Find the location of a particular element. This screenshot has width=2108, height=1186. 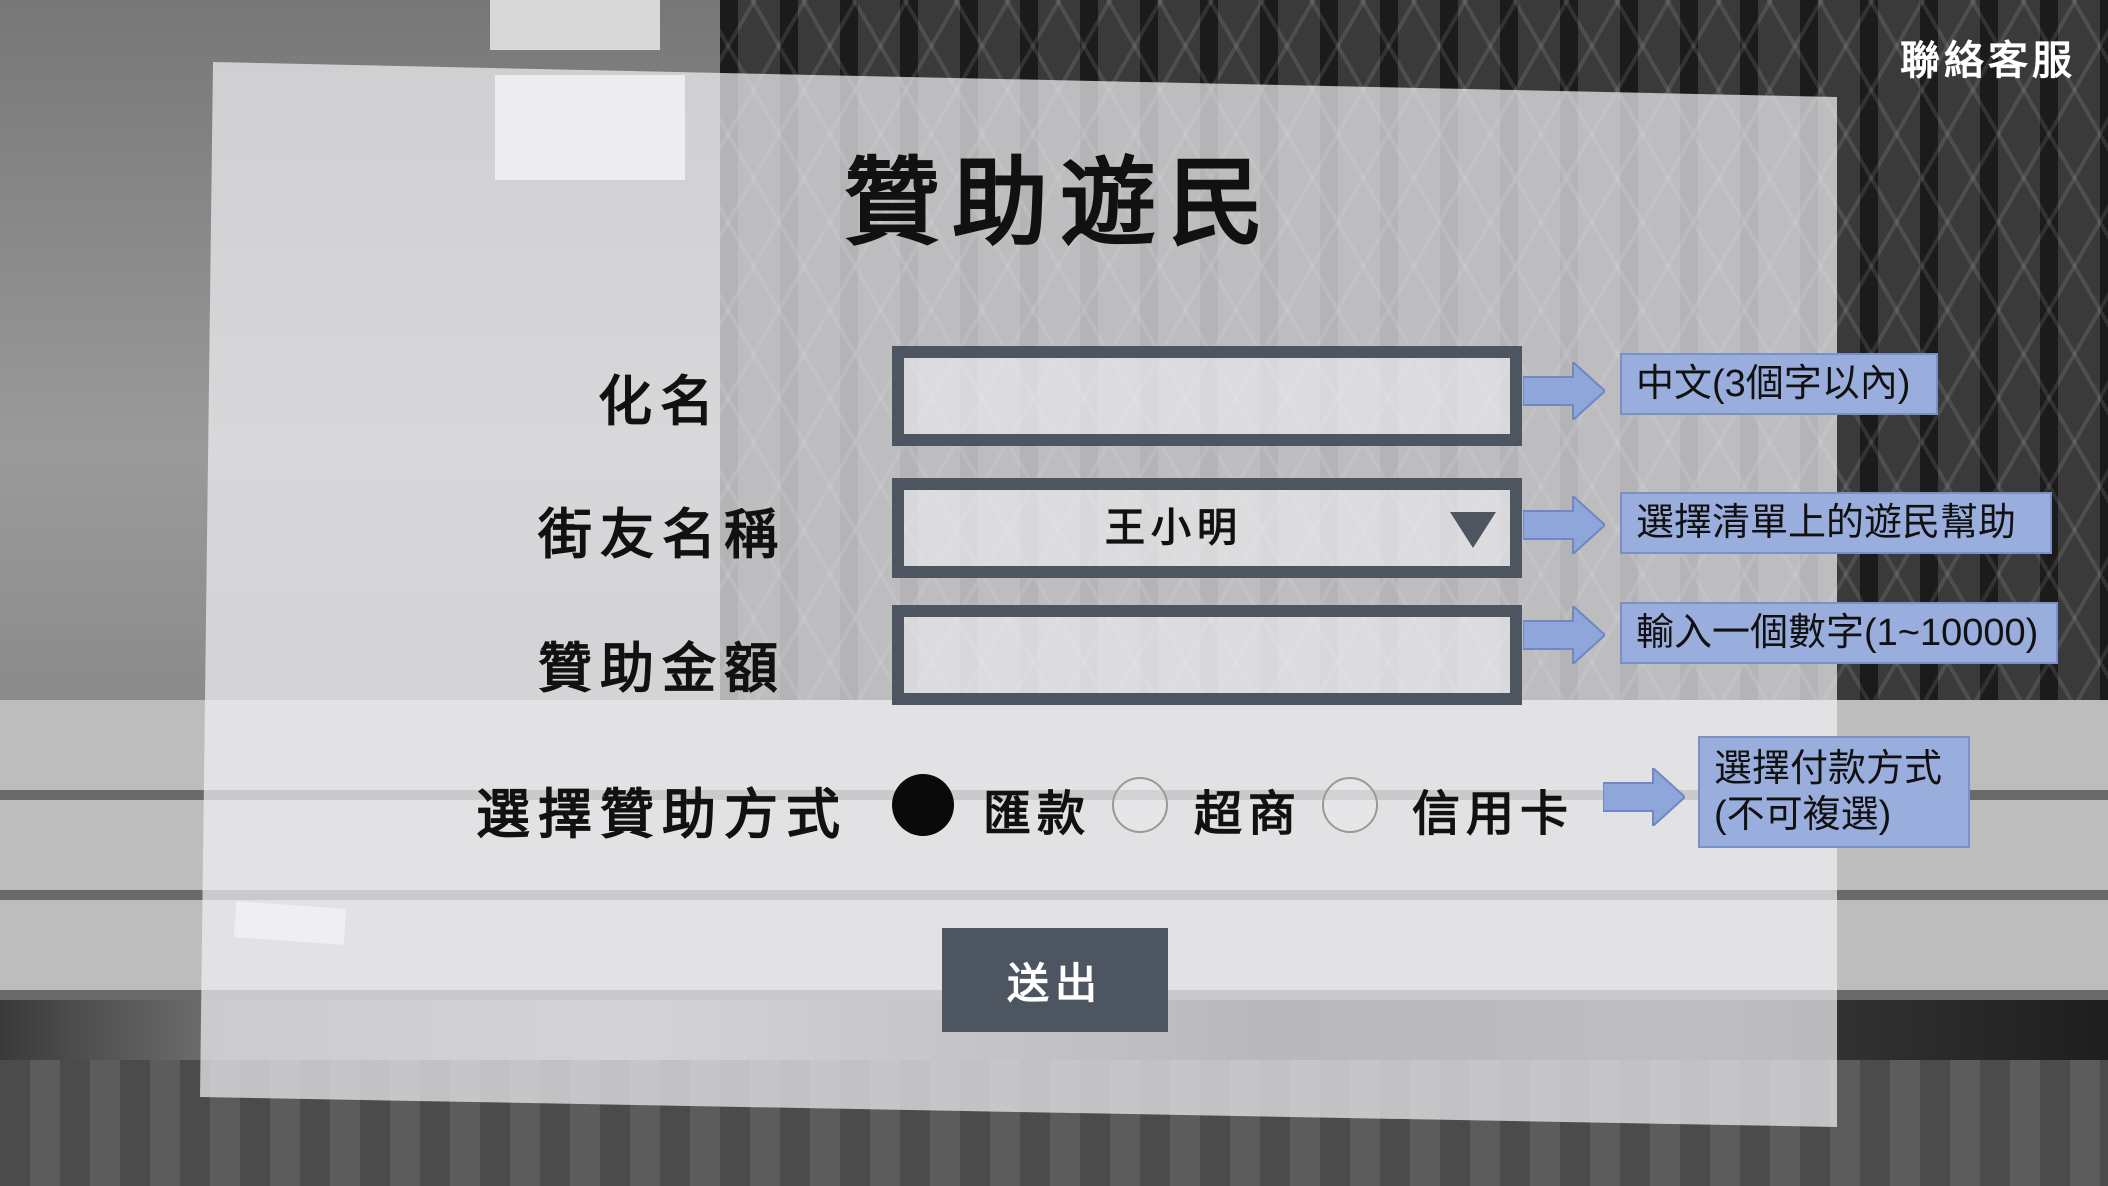

payment-label: 選擇贊助方式 is located at coordinates (662, 814).